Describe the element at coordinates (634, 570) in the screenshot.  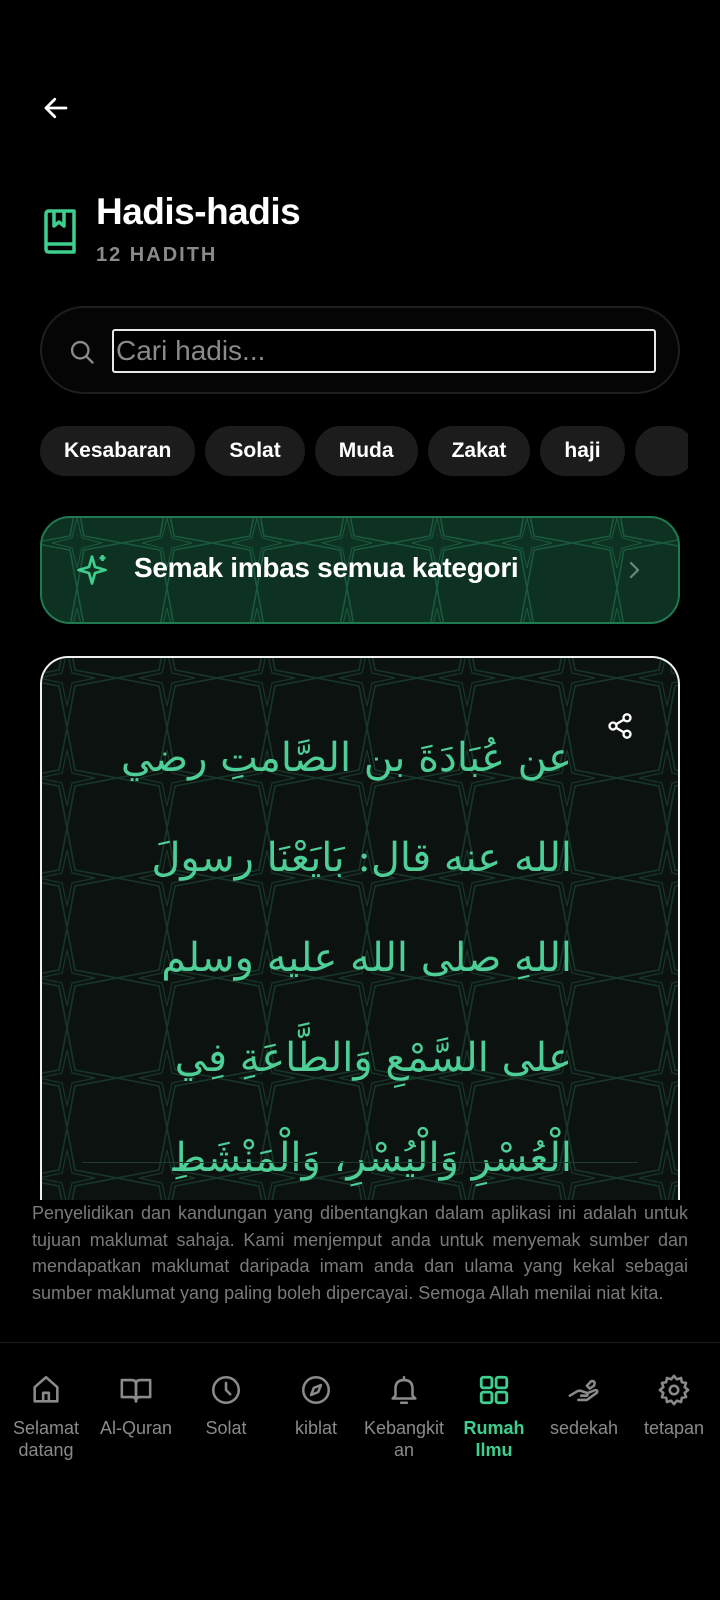
I see `chevron-right-icon` at that location.